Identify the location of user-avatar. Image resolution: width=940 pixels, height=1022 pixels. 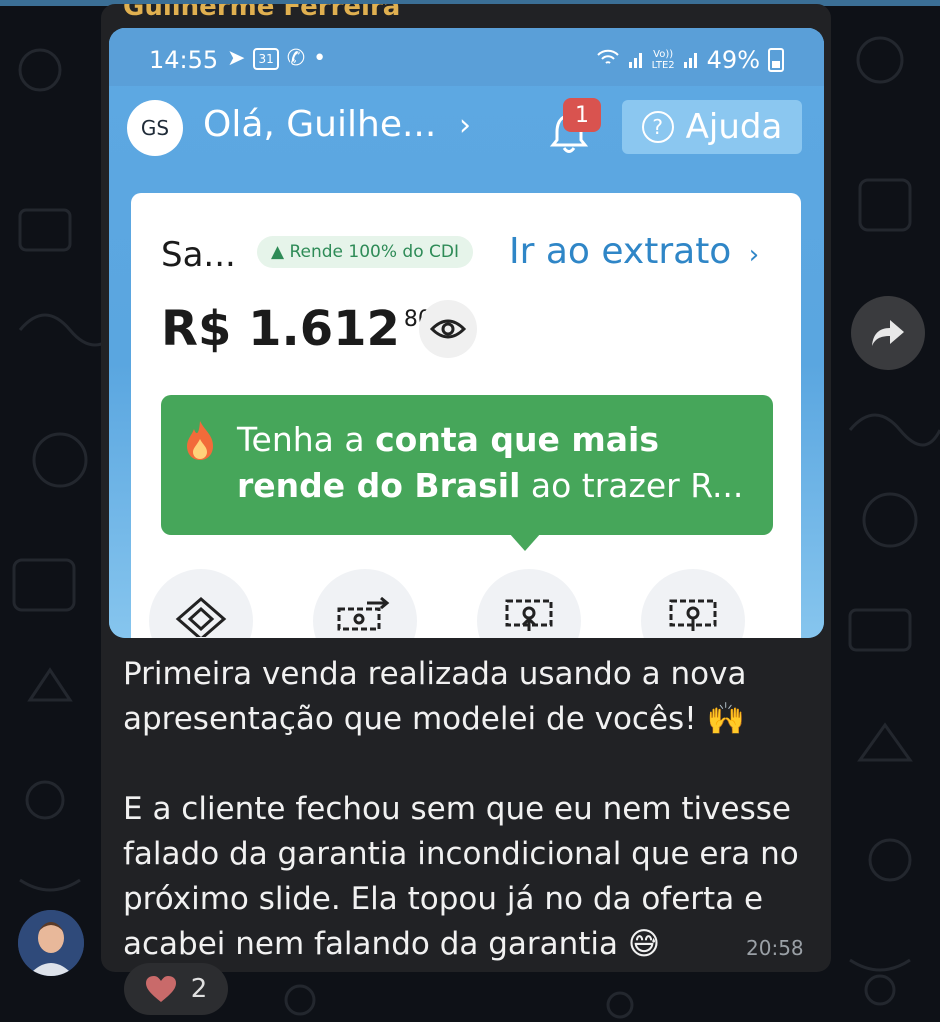
(51, 943).